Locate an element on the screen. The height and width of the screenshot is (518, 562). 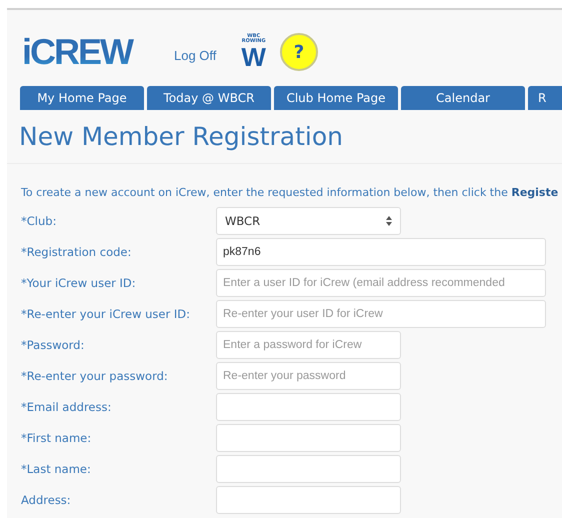
nav-tab: Today @ WBCR is located at coordinates (209, 98).